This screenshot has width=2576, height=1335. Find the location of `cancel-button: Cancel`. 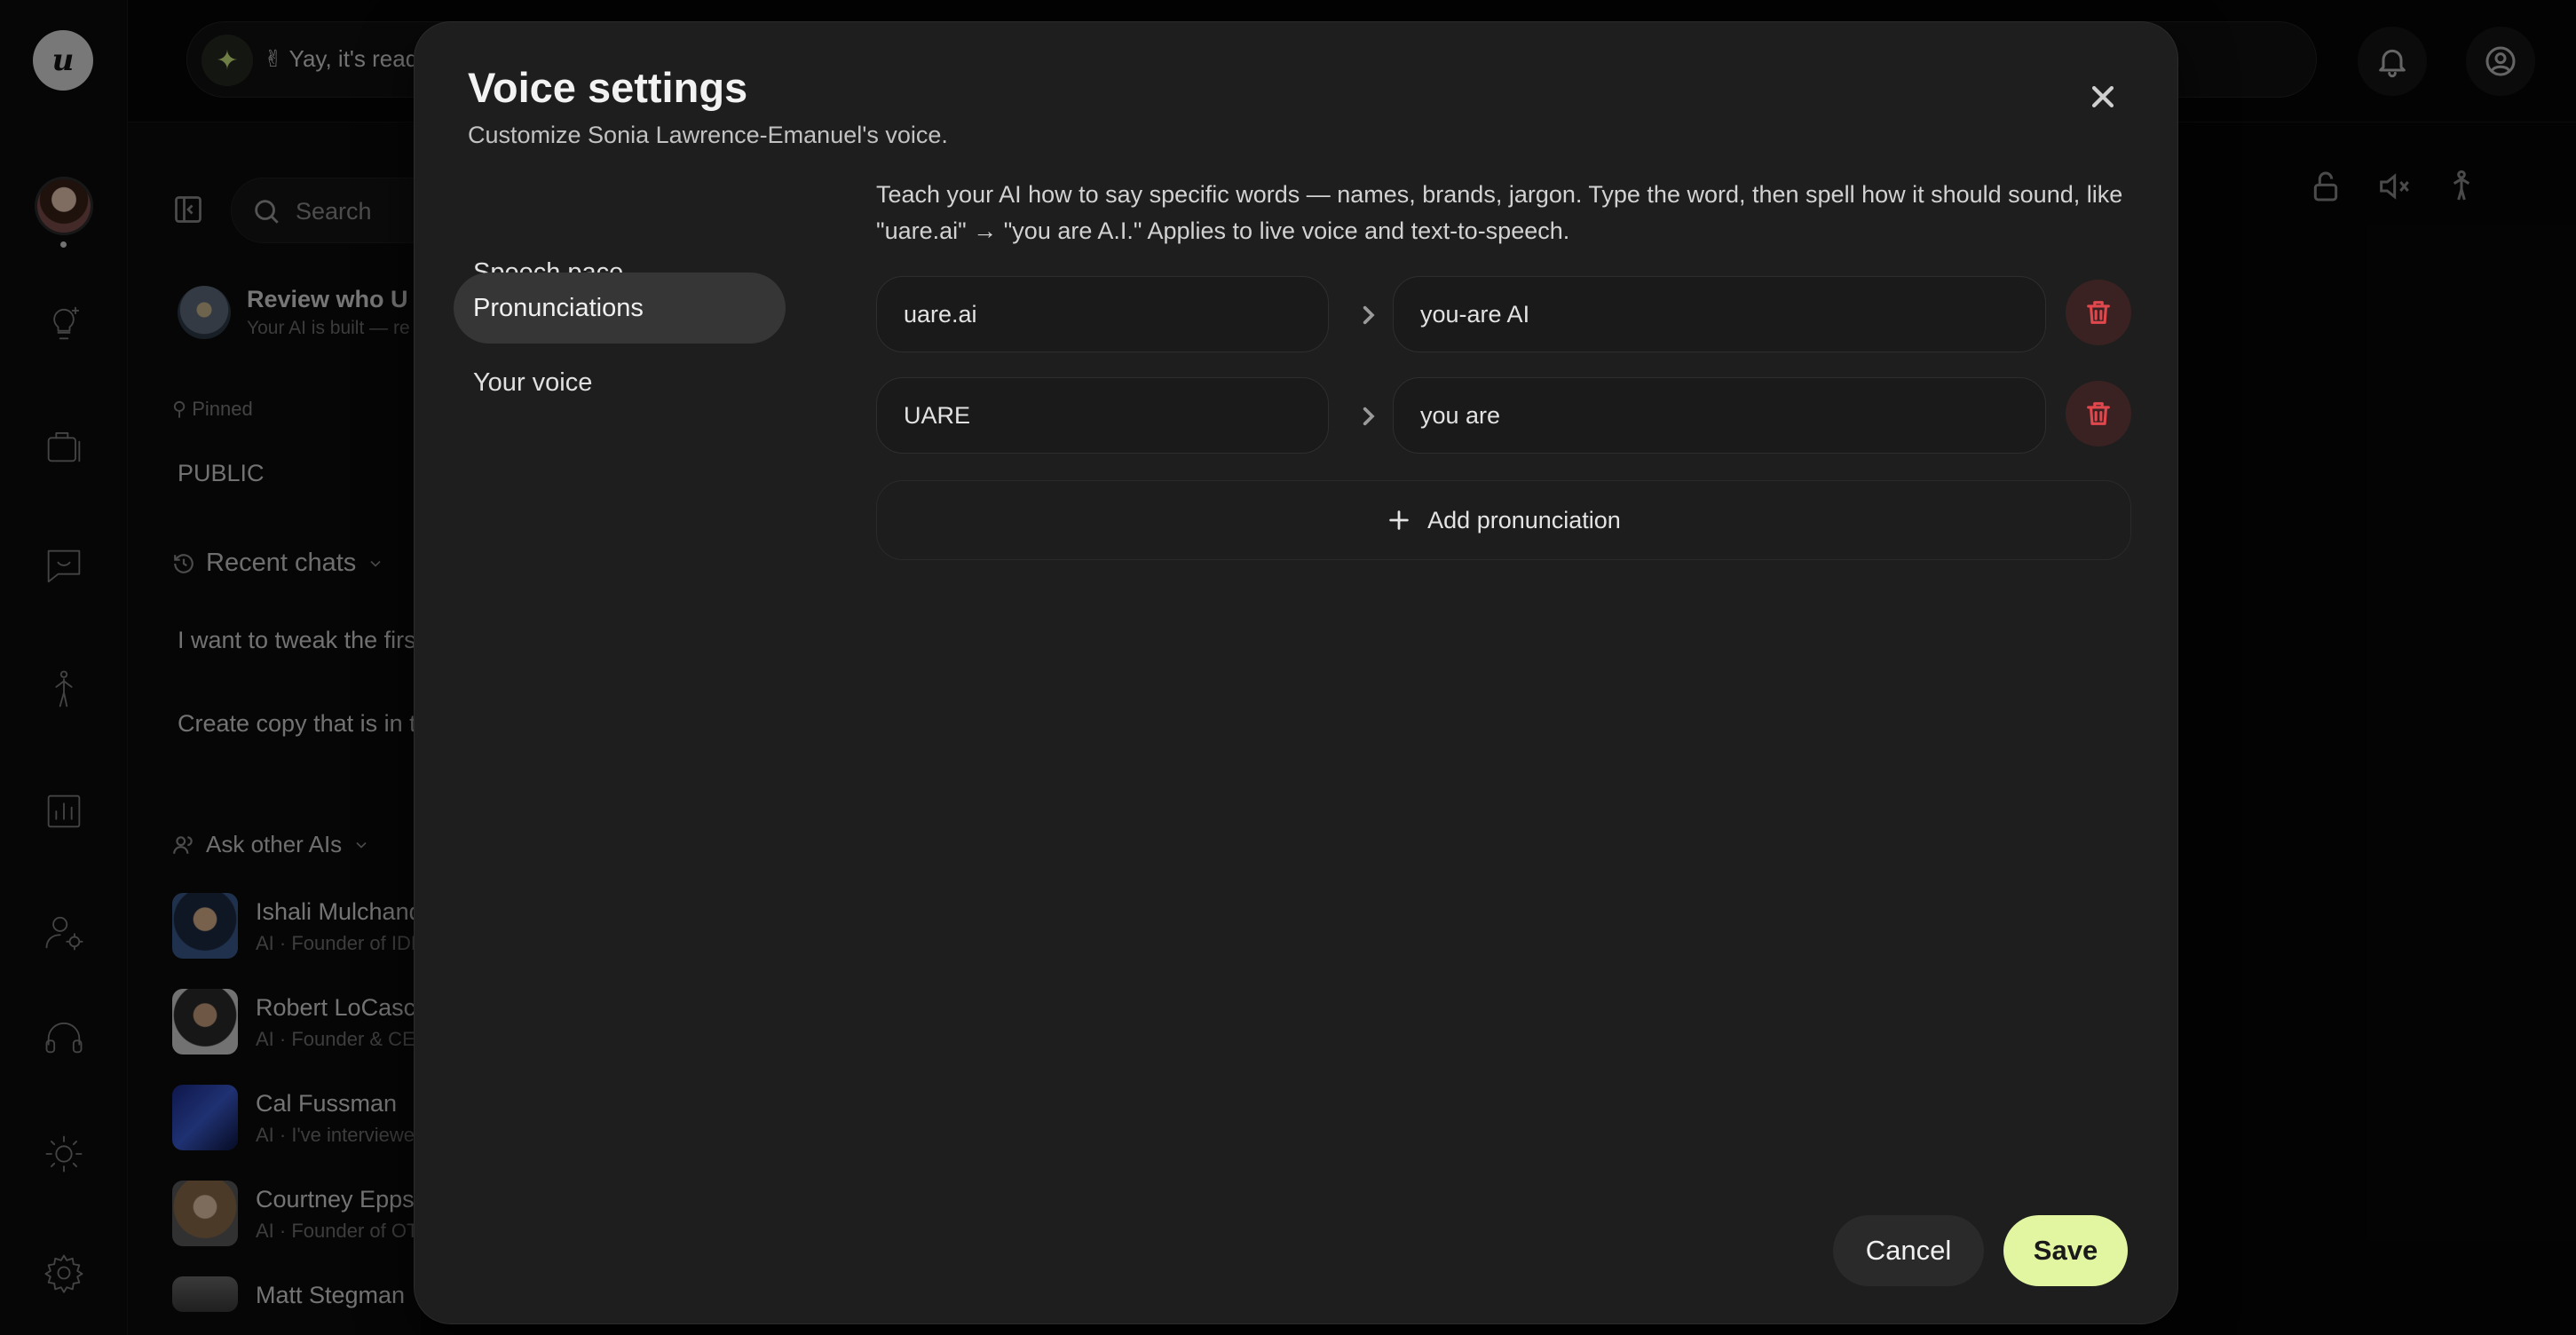

cancel-button: Cancel is located at coordinates (1908, 1250).